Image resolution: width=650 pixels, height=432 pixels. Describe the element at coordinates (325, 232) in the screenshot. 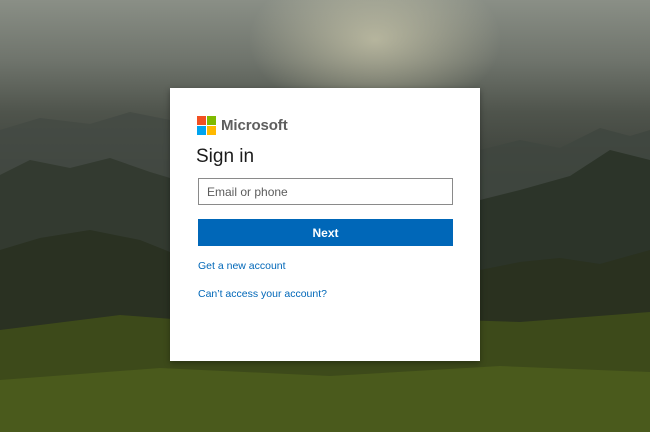

I see `next-button: Next` at that location.